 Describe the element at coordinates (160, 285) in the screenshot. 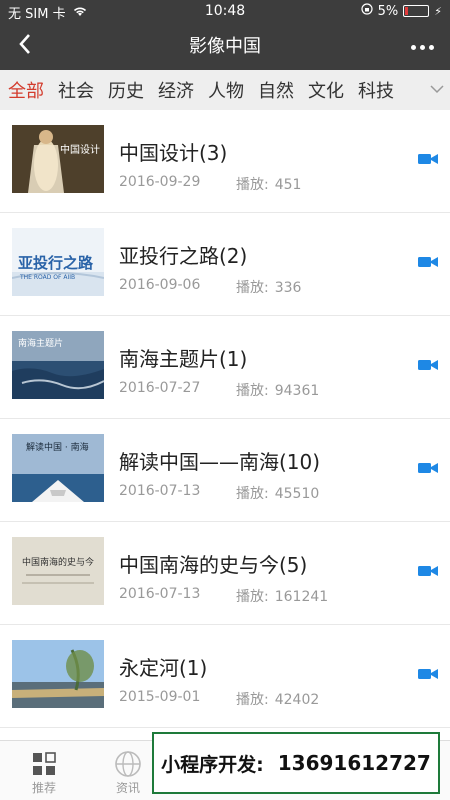

I see `video-date: 2016-09-06` at that location.